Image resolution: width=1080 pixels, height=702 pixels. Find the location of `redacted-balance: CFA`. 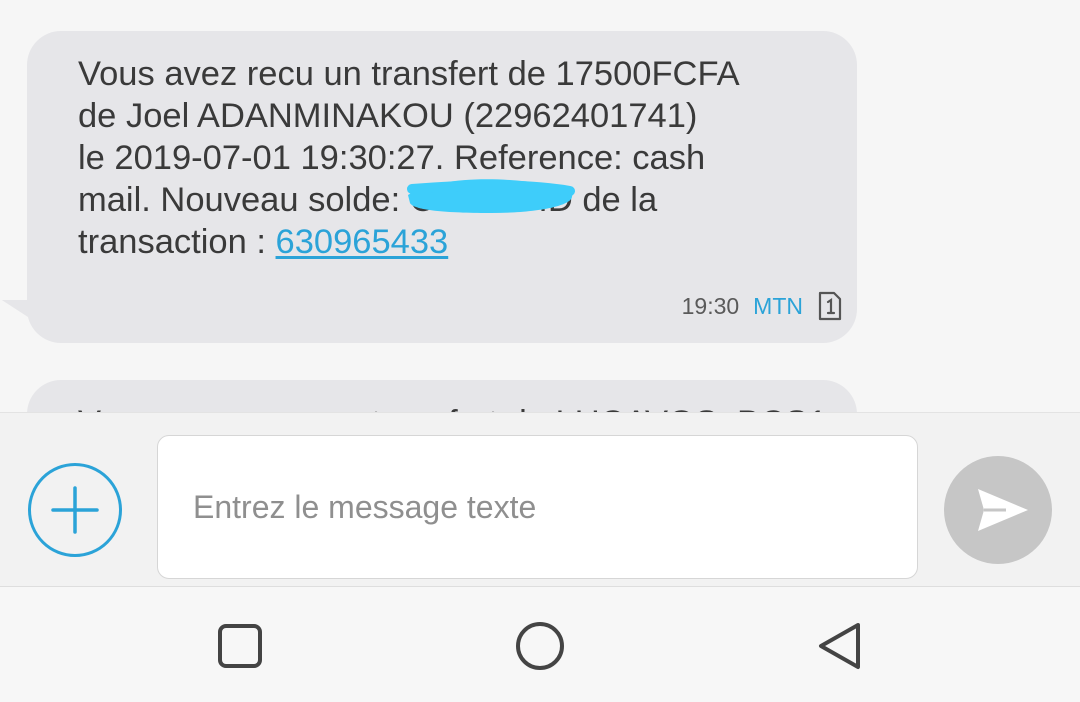

redacted-balance: CFA is located at coordinates (490, 200).